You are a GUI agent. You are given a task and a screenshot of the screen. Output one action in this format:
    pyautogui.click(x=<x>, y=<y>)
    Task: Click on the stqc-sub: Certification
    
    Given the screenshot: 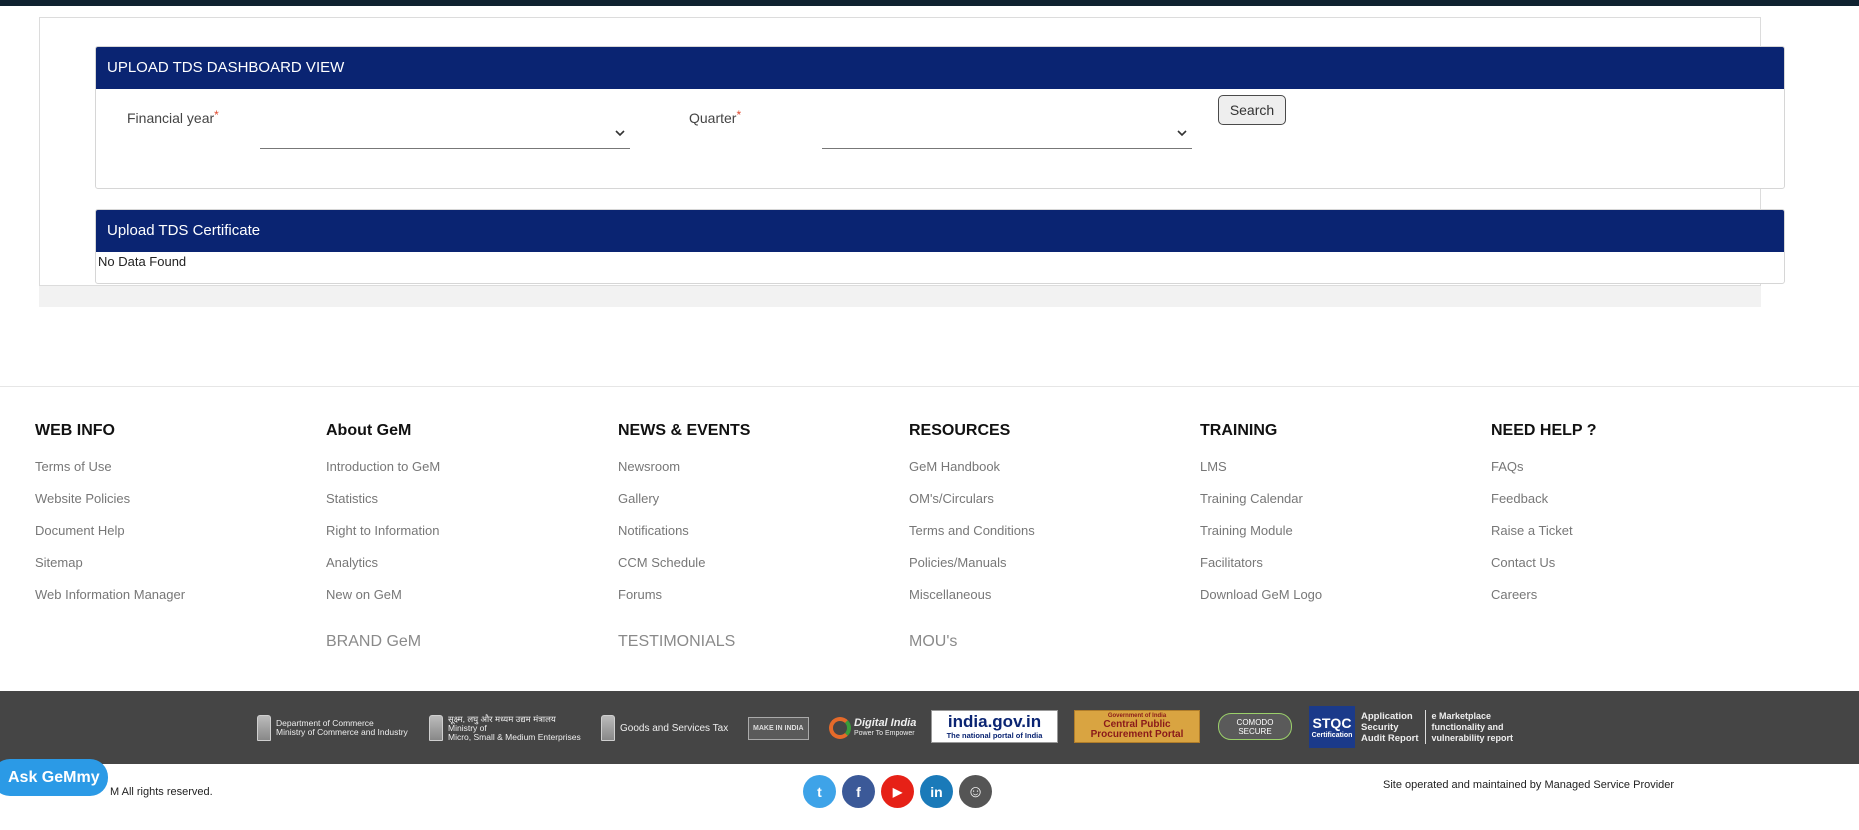 What is the action you would take?
    pyautogui.click(x=1332, y=735)
    